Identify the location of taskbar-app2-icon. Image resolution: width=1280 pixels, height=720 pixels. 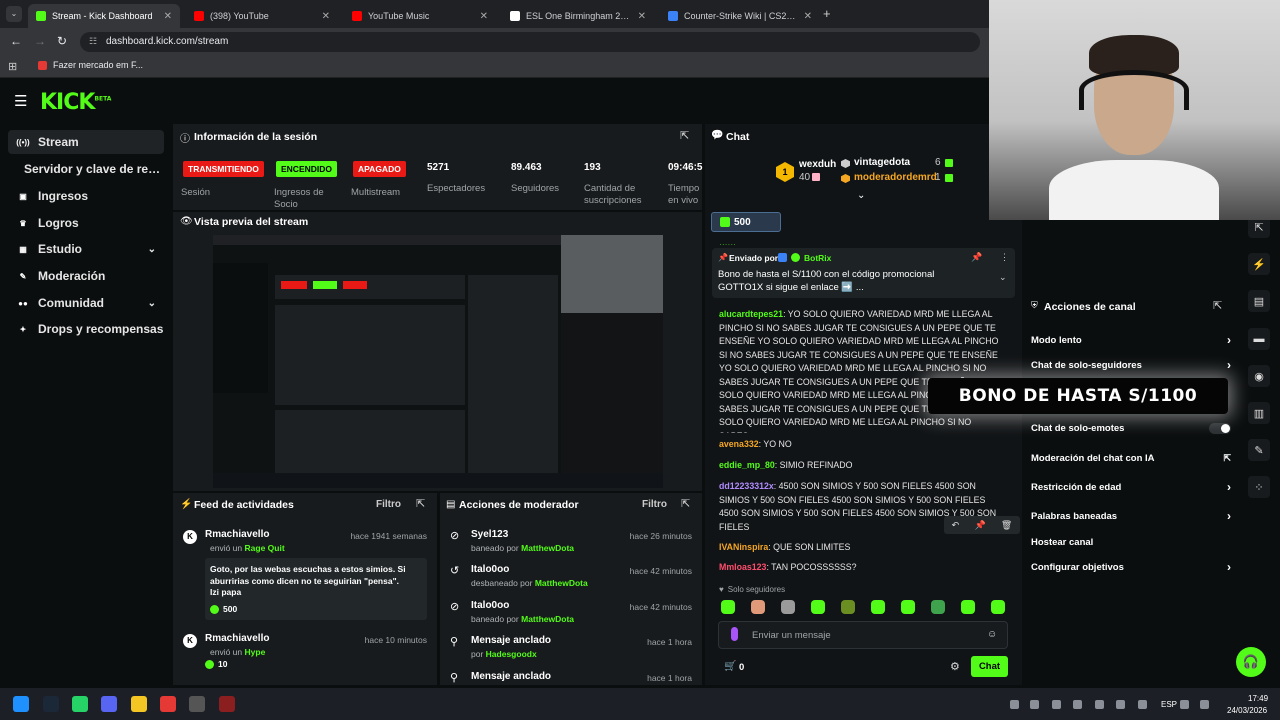
(227, 704).